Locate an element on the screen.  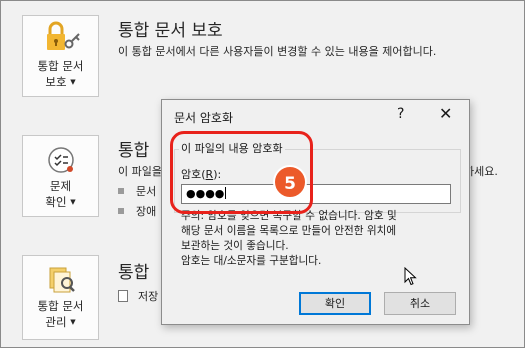
manage-workbook-button: 통합 문서 관리 ▼ is located at coordinates (60, 297).